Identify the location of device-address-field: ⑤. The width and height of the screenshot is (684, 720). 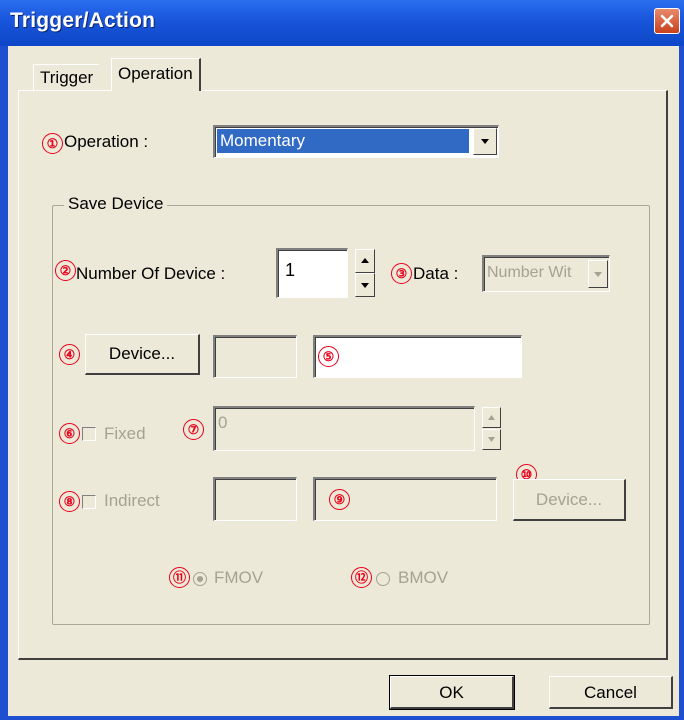
(417, 356).